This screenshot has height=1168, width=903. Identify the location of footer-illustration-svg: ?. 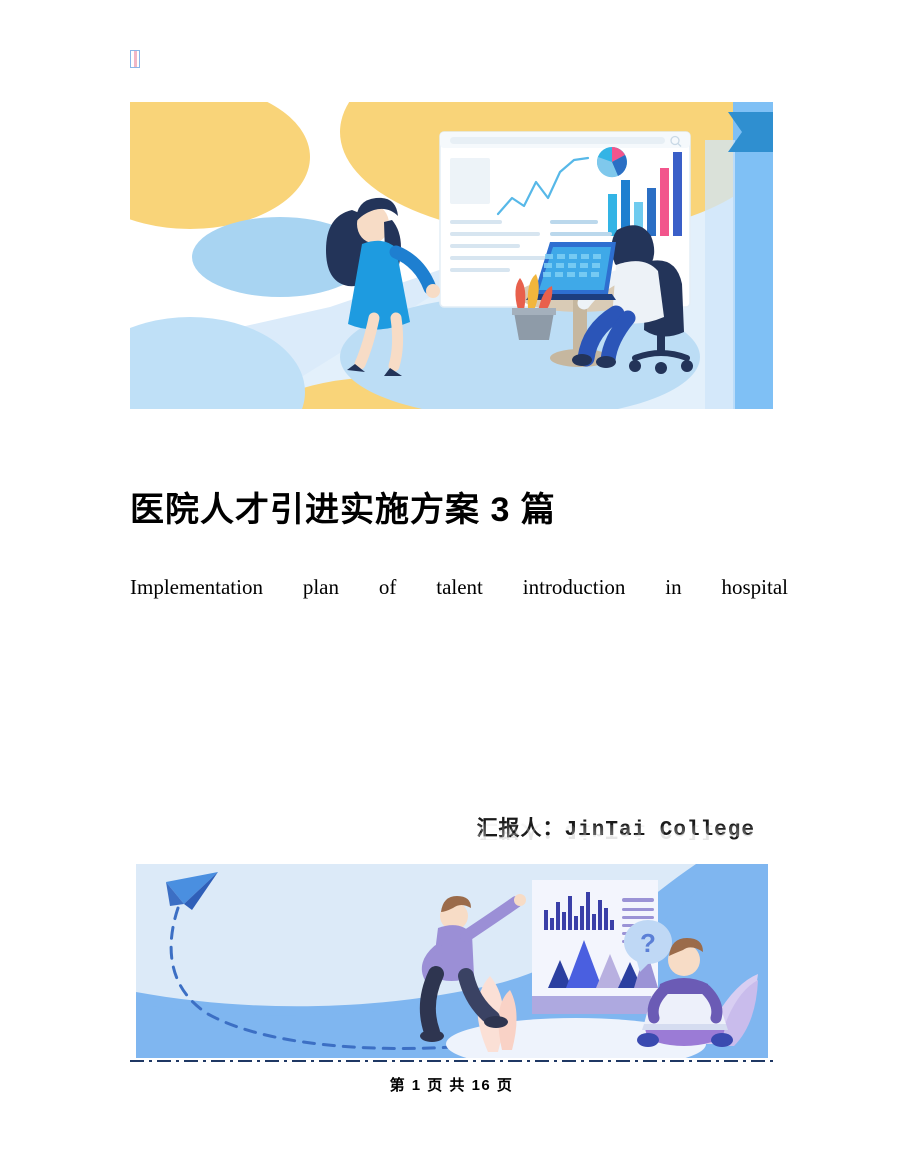
(452, 961).